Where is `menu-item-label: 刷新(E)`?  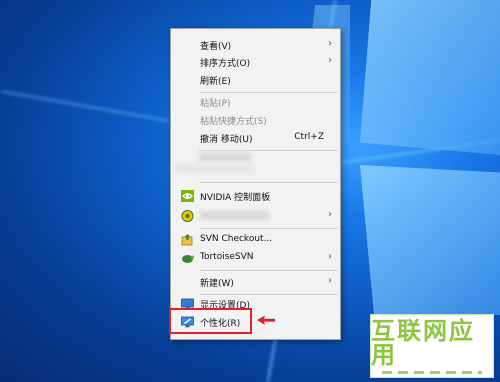 menu-item-label: 刷新(E) is located at coordinates (215, 82).